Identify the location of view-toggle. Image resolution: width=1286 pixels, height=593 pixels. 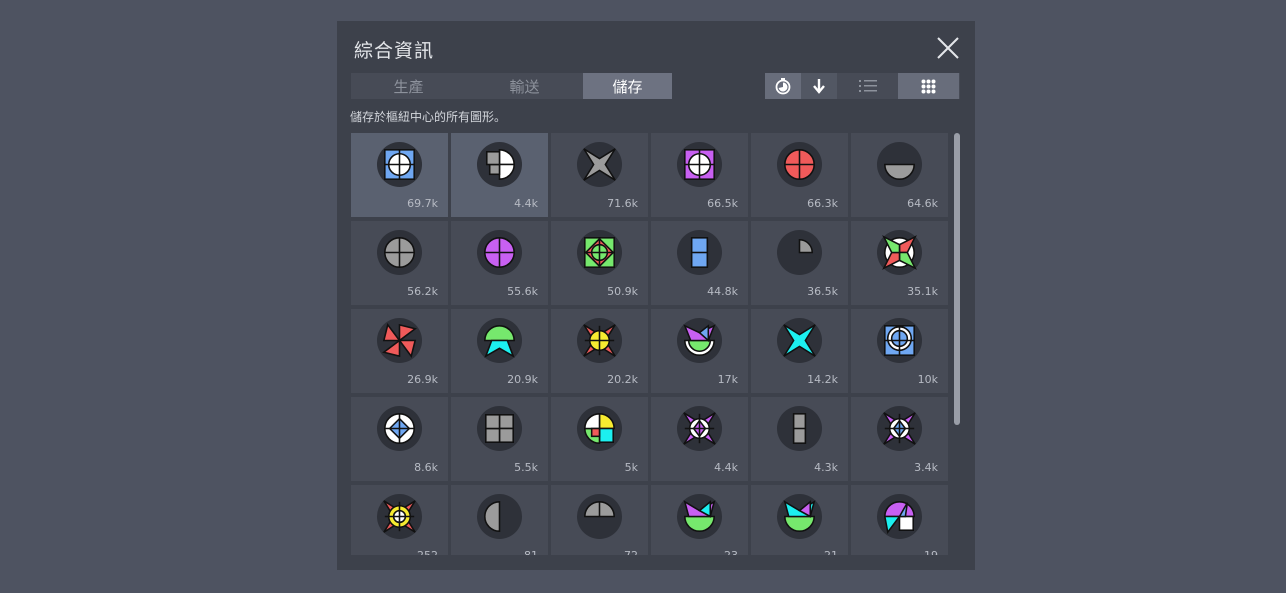
(898, 86).